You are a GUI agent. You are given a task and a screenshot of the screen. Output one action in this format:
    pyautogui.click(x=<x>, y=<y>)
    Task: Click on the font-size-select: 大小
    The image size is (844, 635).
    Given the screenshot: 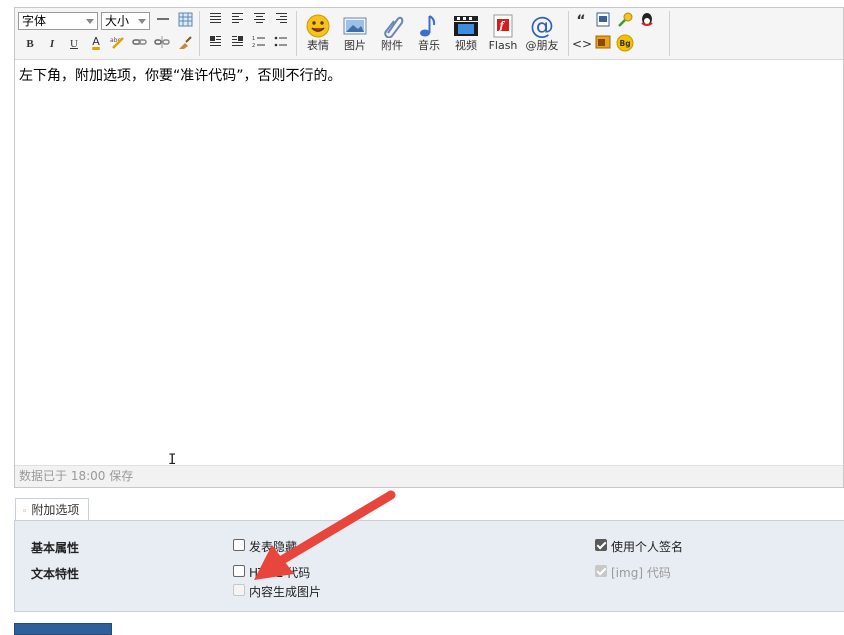 What is the action you would take?
    pyautogui.click(x=125, y=21)
    